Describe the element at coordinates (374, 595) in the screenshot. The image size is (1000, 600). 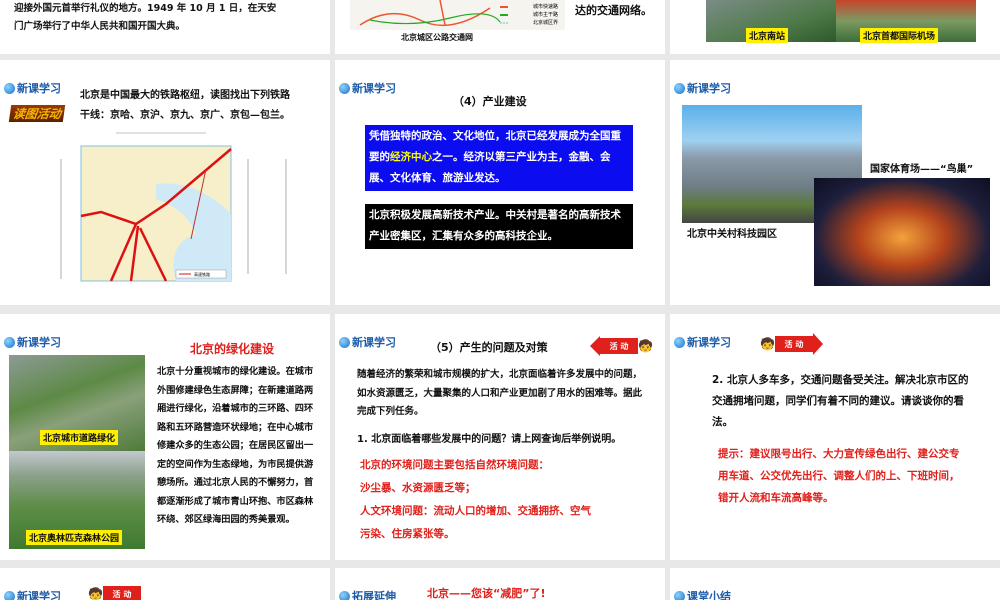
I see `badge-label: 拓展延伸` at that location.